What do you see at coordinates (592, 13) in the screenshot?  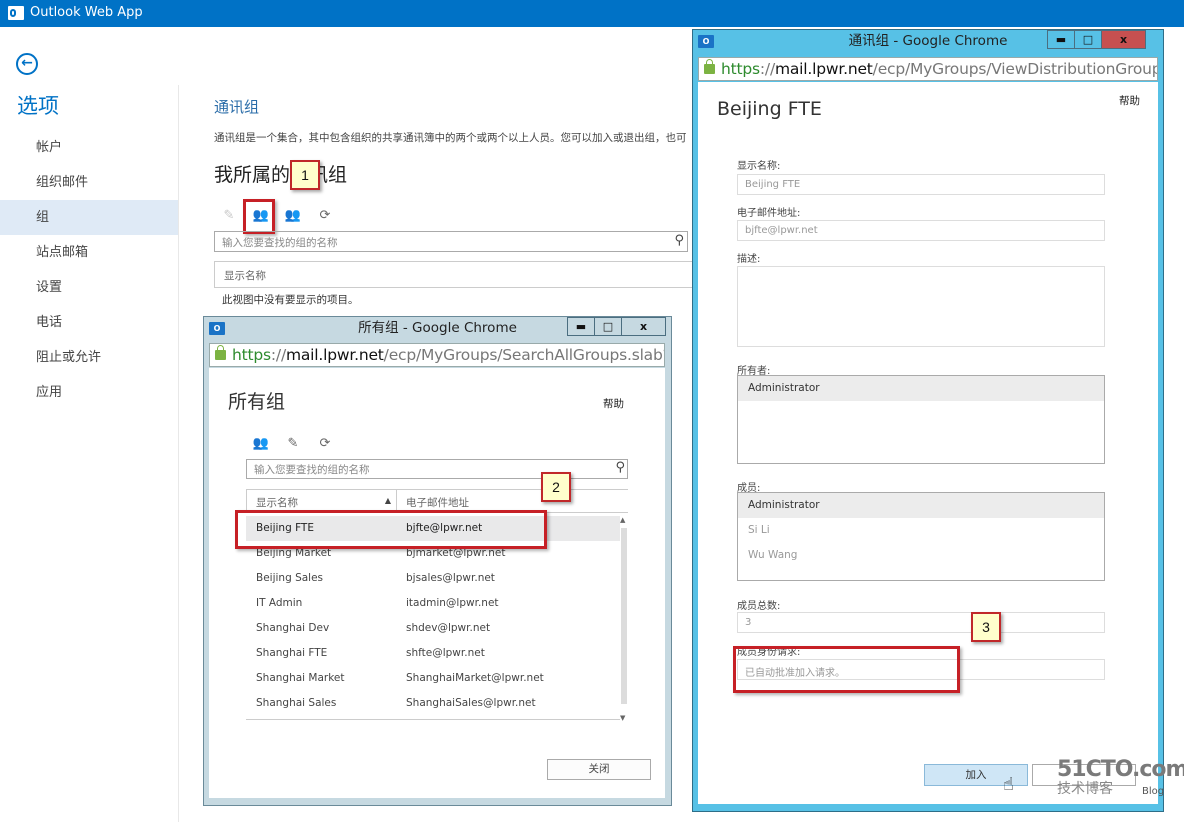 I see `app-header: Outlook Web App` at bounding box center [592, 13].